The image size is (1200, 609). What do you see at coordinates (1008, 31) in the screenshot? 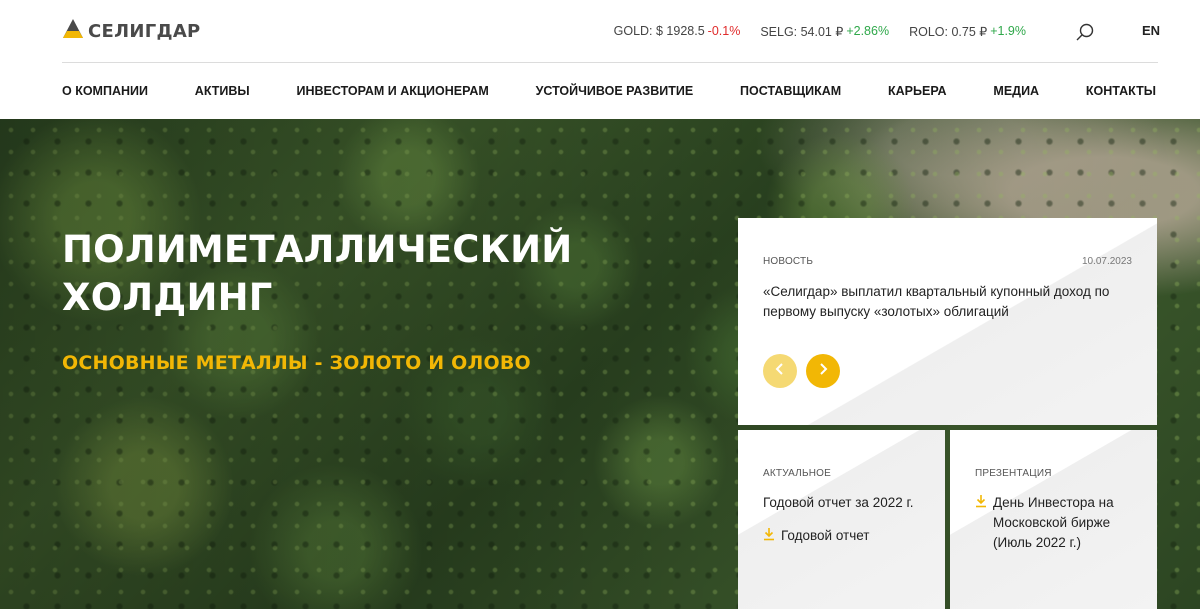
I see `ticker-change: +1.9%` at bounding box center [1008, 31].